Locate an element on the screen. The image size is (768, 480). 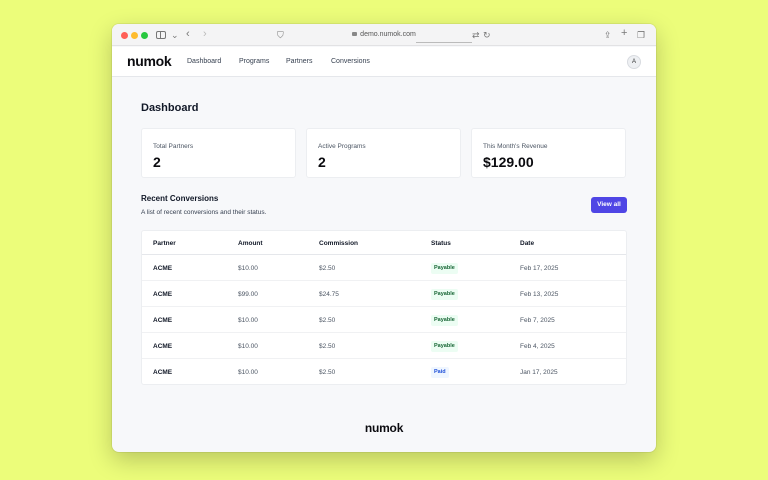
table-row: ACME $10.00 $2.50 Payable Feb 7, 2025 is located at coordinates (384, 320).